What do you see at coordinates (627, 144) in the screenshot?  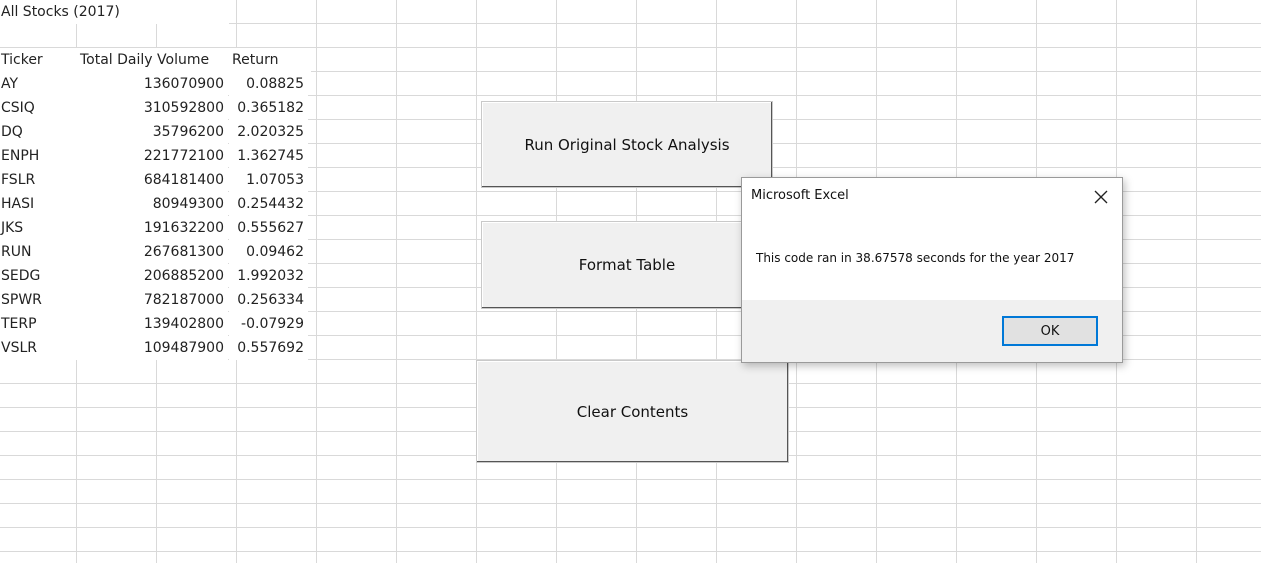 I see `run-original-stock-analysis-button: Run Original Stock Analysis` at bounding box center [627, 144].